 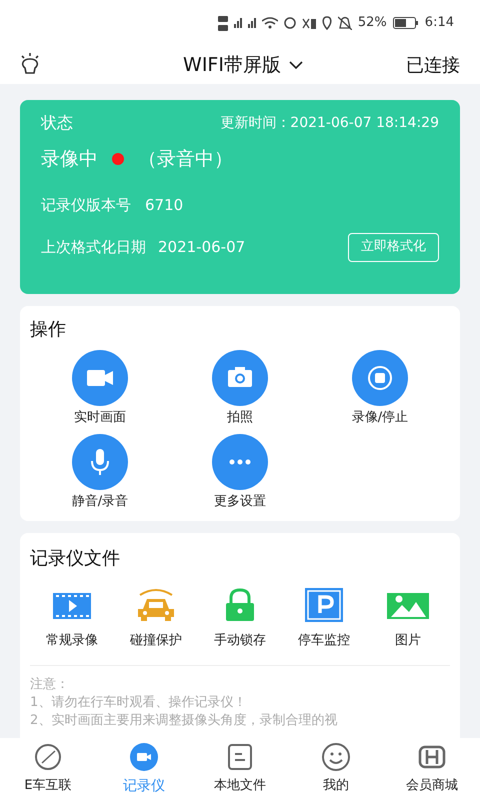 What do you see at coordinates (93, 247) in the screenshot?
I see `format-date-label: 上次格式化日期` at bounding box center [93, 247].